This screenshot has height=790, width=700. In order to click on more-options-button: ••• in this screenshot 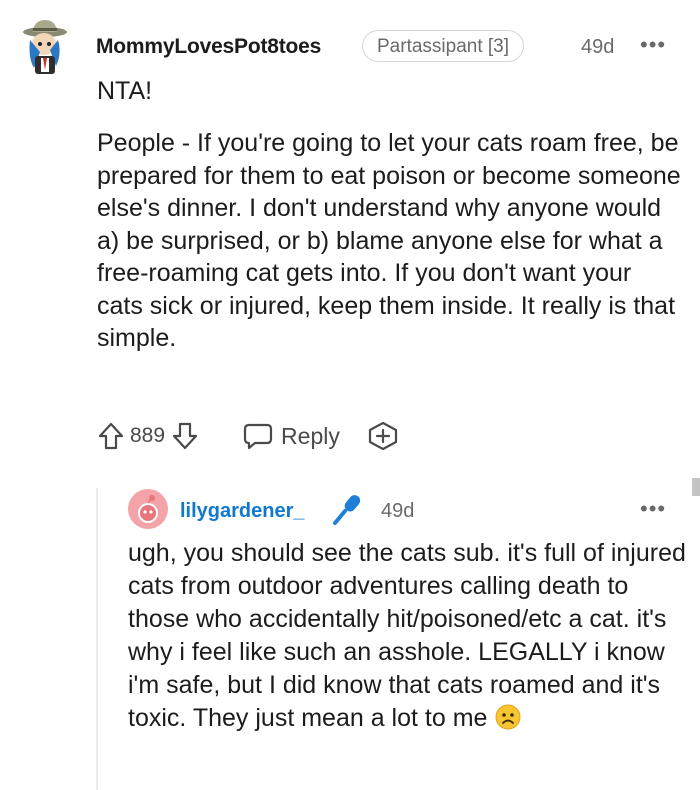, I will do `click(653, 45)`.